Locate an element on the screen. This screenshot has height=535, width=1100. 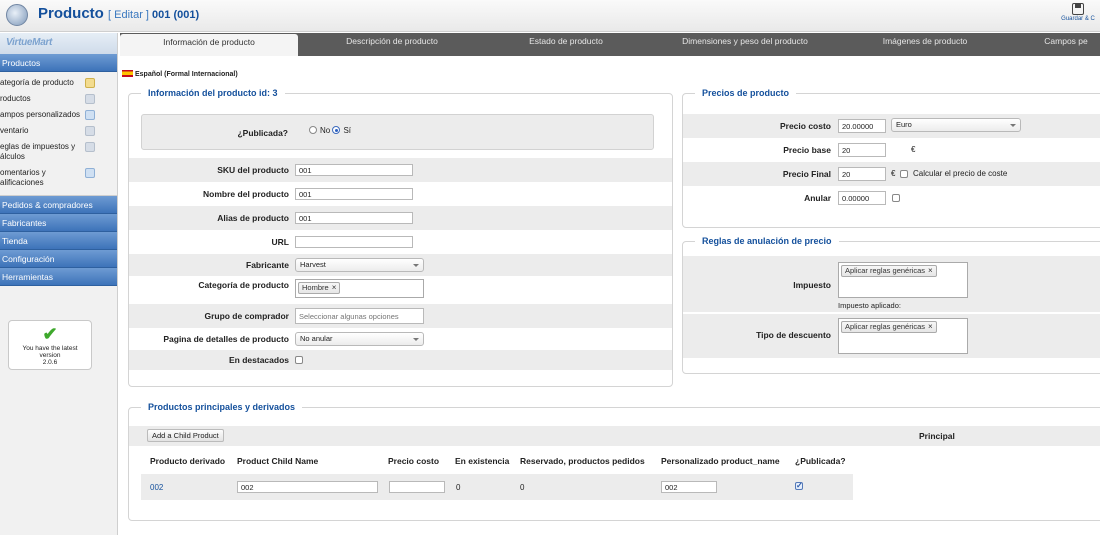
featured-checkbox is located at coordinates (299, 360).